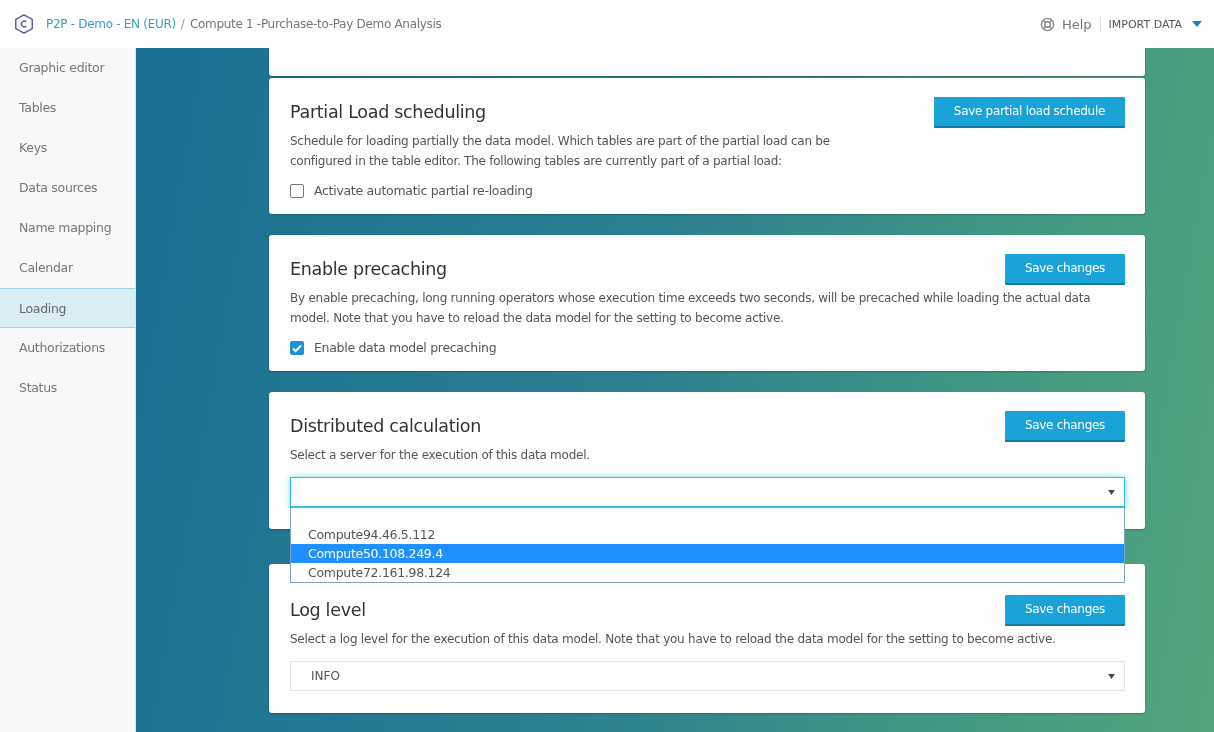 This screenshot has width=1214, height=732. I want to click on sidebar-item: Name mapping, so click(67, 228).